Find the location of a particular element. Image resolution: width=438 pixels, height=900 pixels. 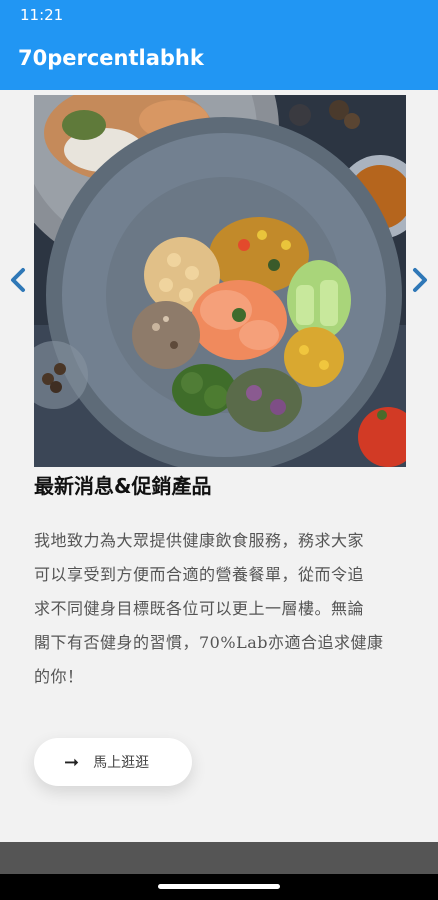

status-time: 11:21 is located at coordinates (42, 15).